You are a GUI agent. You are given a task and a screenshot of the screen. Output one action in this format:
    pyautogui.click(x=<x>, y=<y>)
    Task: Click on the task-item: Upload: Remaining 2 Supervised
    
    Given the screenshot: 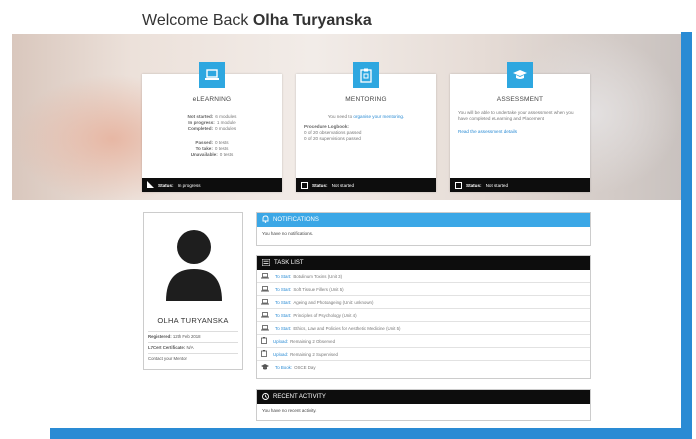 What is the action you would take?
    pyautogui.click(x=423, y=354)
    